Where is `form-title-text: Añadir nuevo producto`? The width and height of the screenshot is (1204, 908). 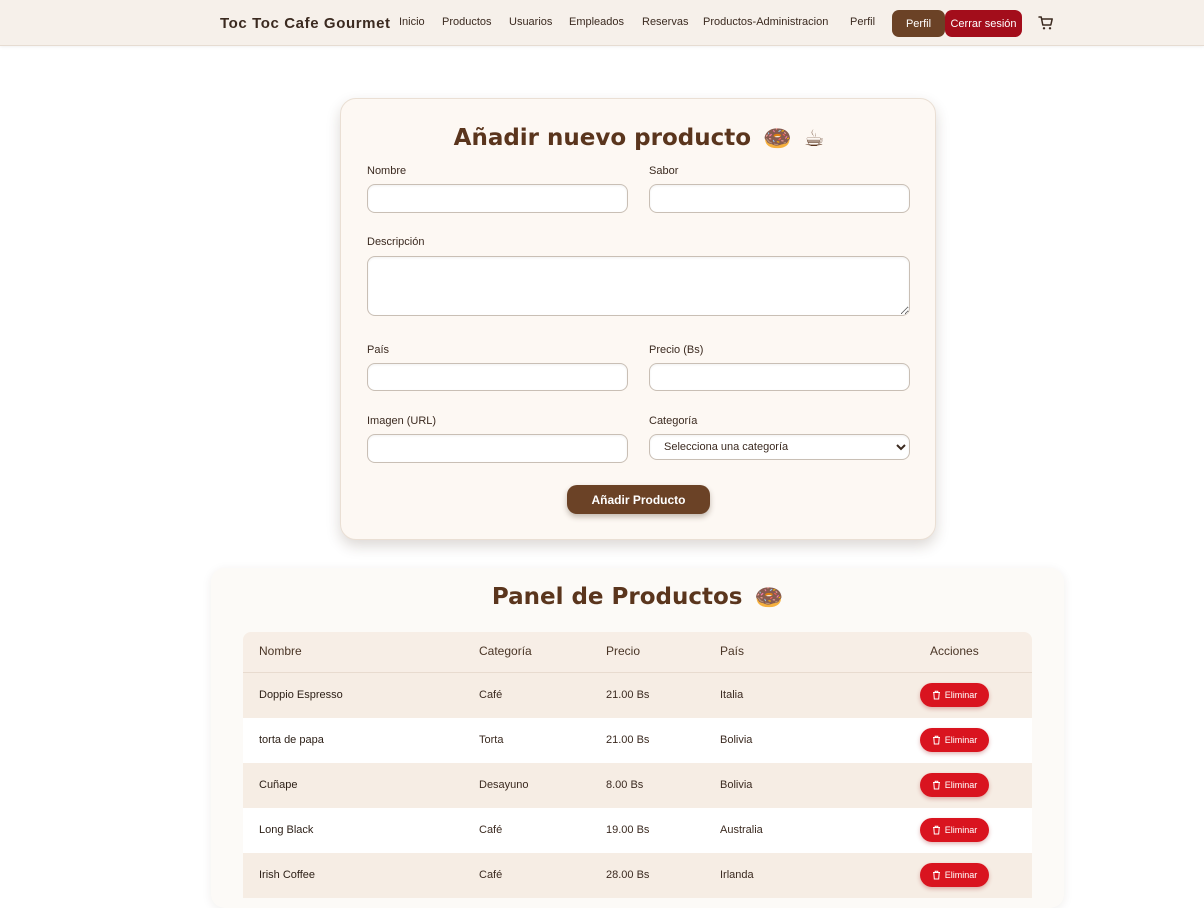
form-title-text: Añadir nuevo producto is located at coordinates (602, 138).